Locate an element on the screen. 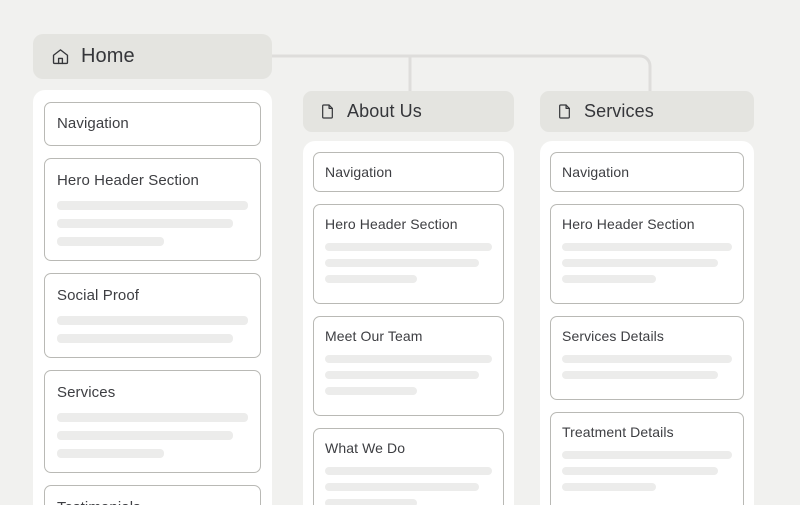 The width and height of the screenshot is (800, 505). node-title-about-us: About Us is located at coordinates (384, 111).